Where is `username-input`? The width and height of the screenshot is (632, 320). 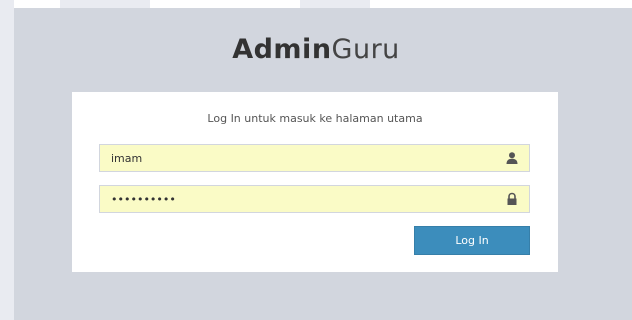
username-input is located at coordinates (305, 158).